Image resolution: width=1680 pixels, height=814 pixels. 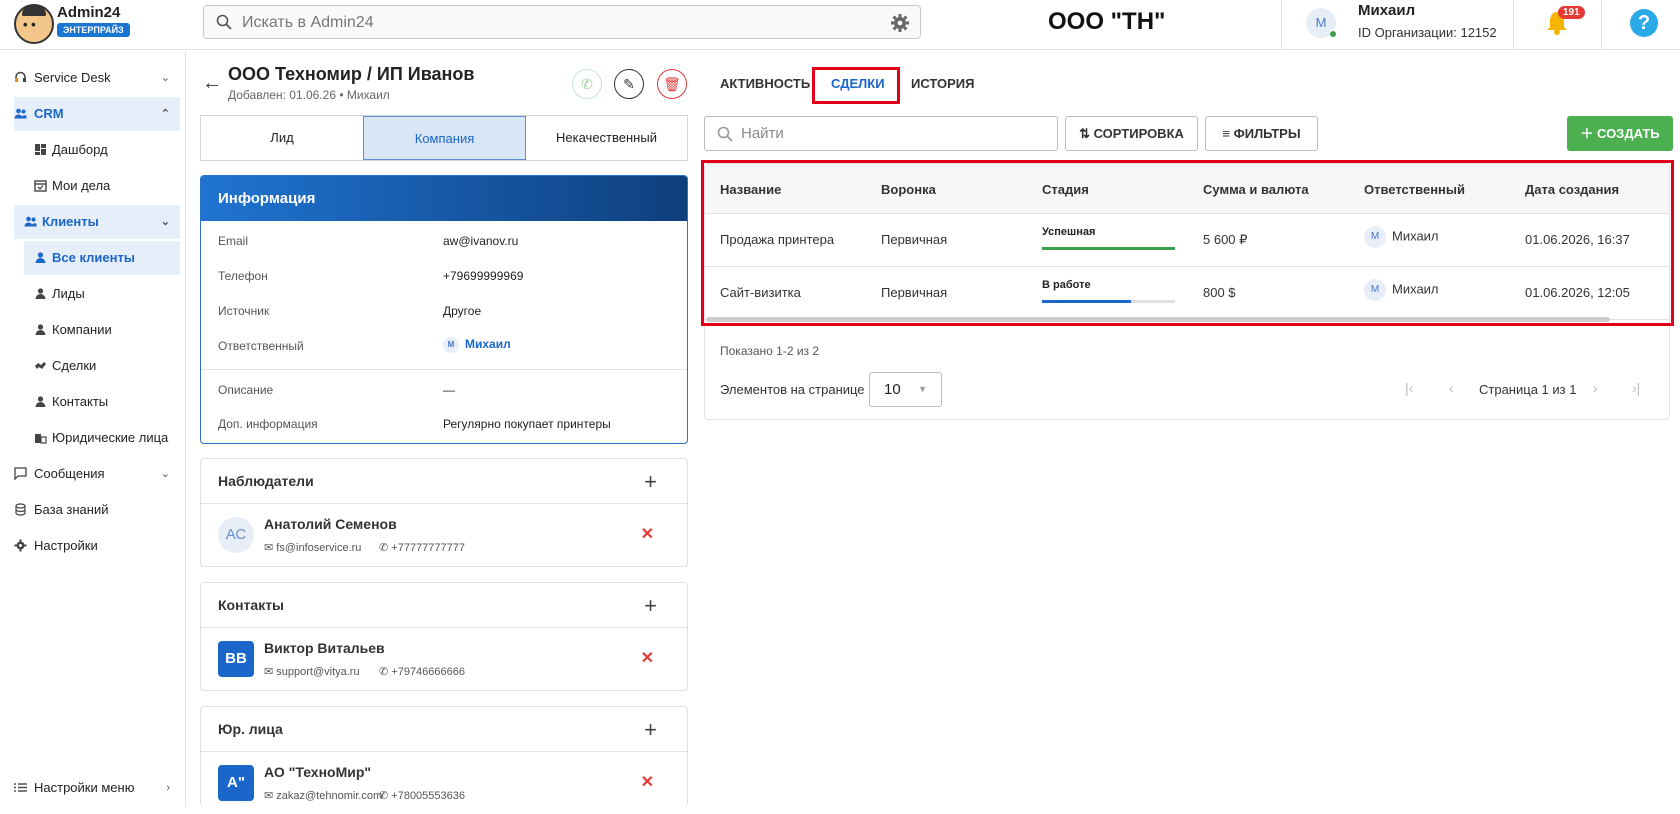 What do you see at coordinates (40, 149) in the screenshot?
I see `dashboard-icon` at bounding box center [40, 149].